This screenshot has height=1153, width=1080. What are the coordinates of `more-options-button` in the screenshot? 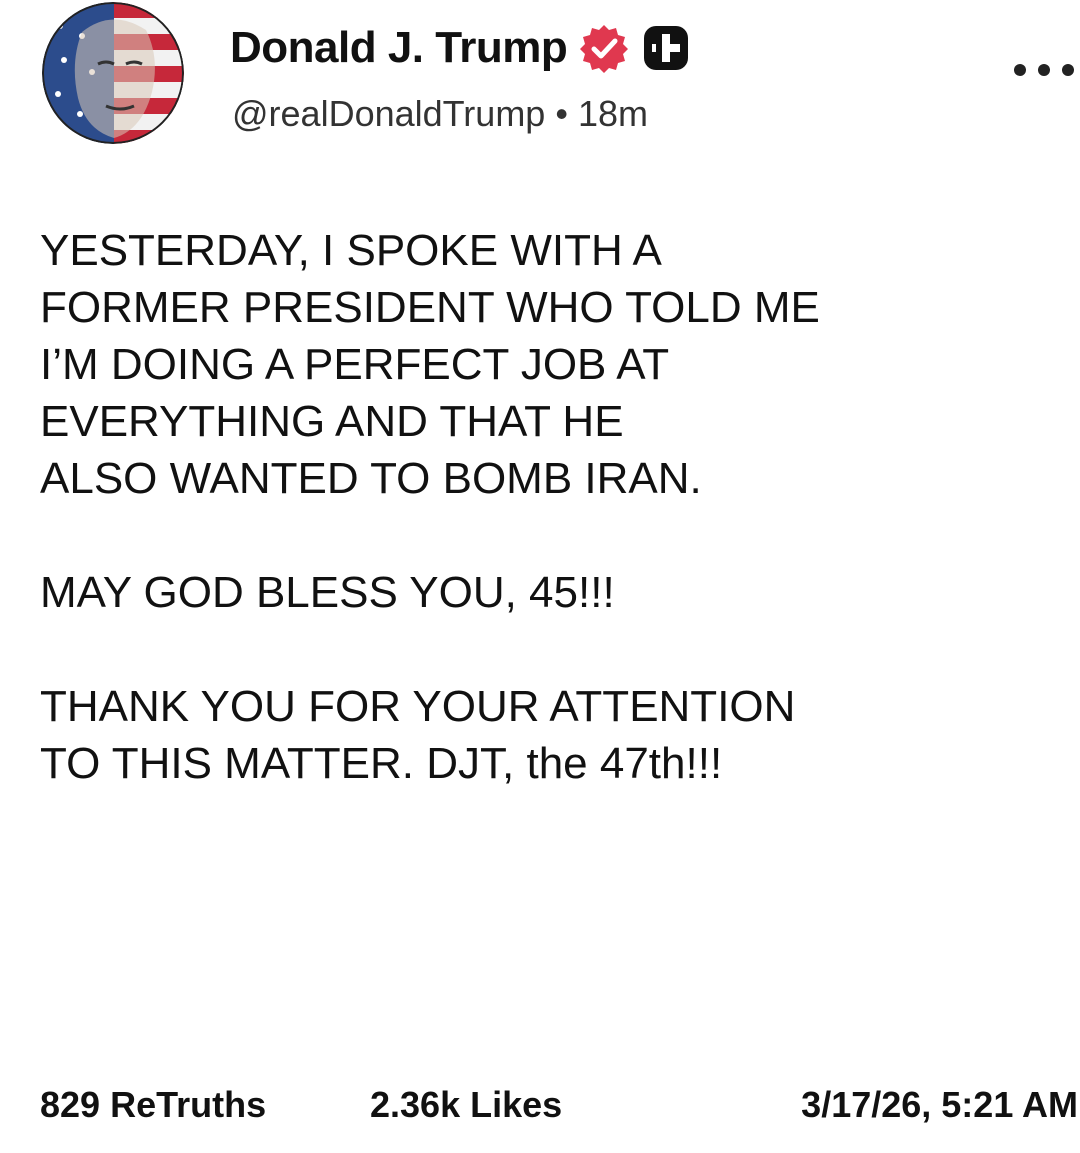 It's located at (1044, 70).